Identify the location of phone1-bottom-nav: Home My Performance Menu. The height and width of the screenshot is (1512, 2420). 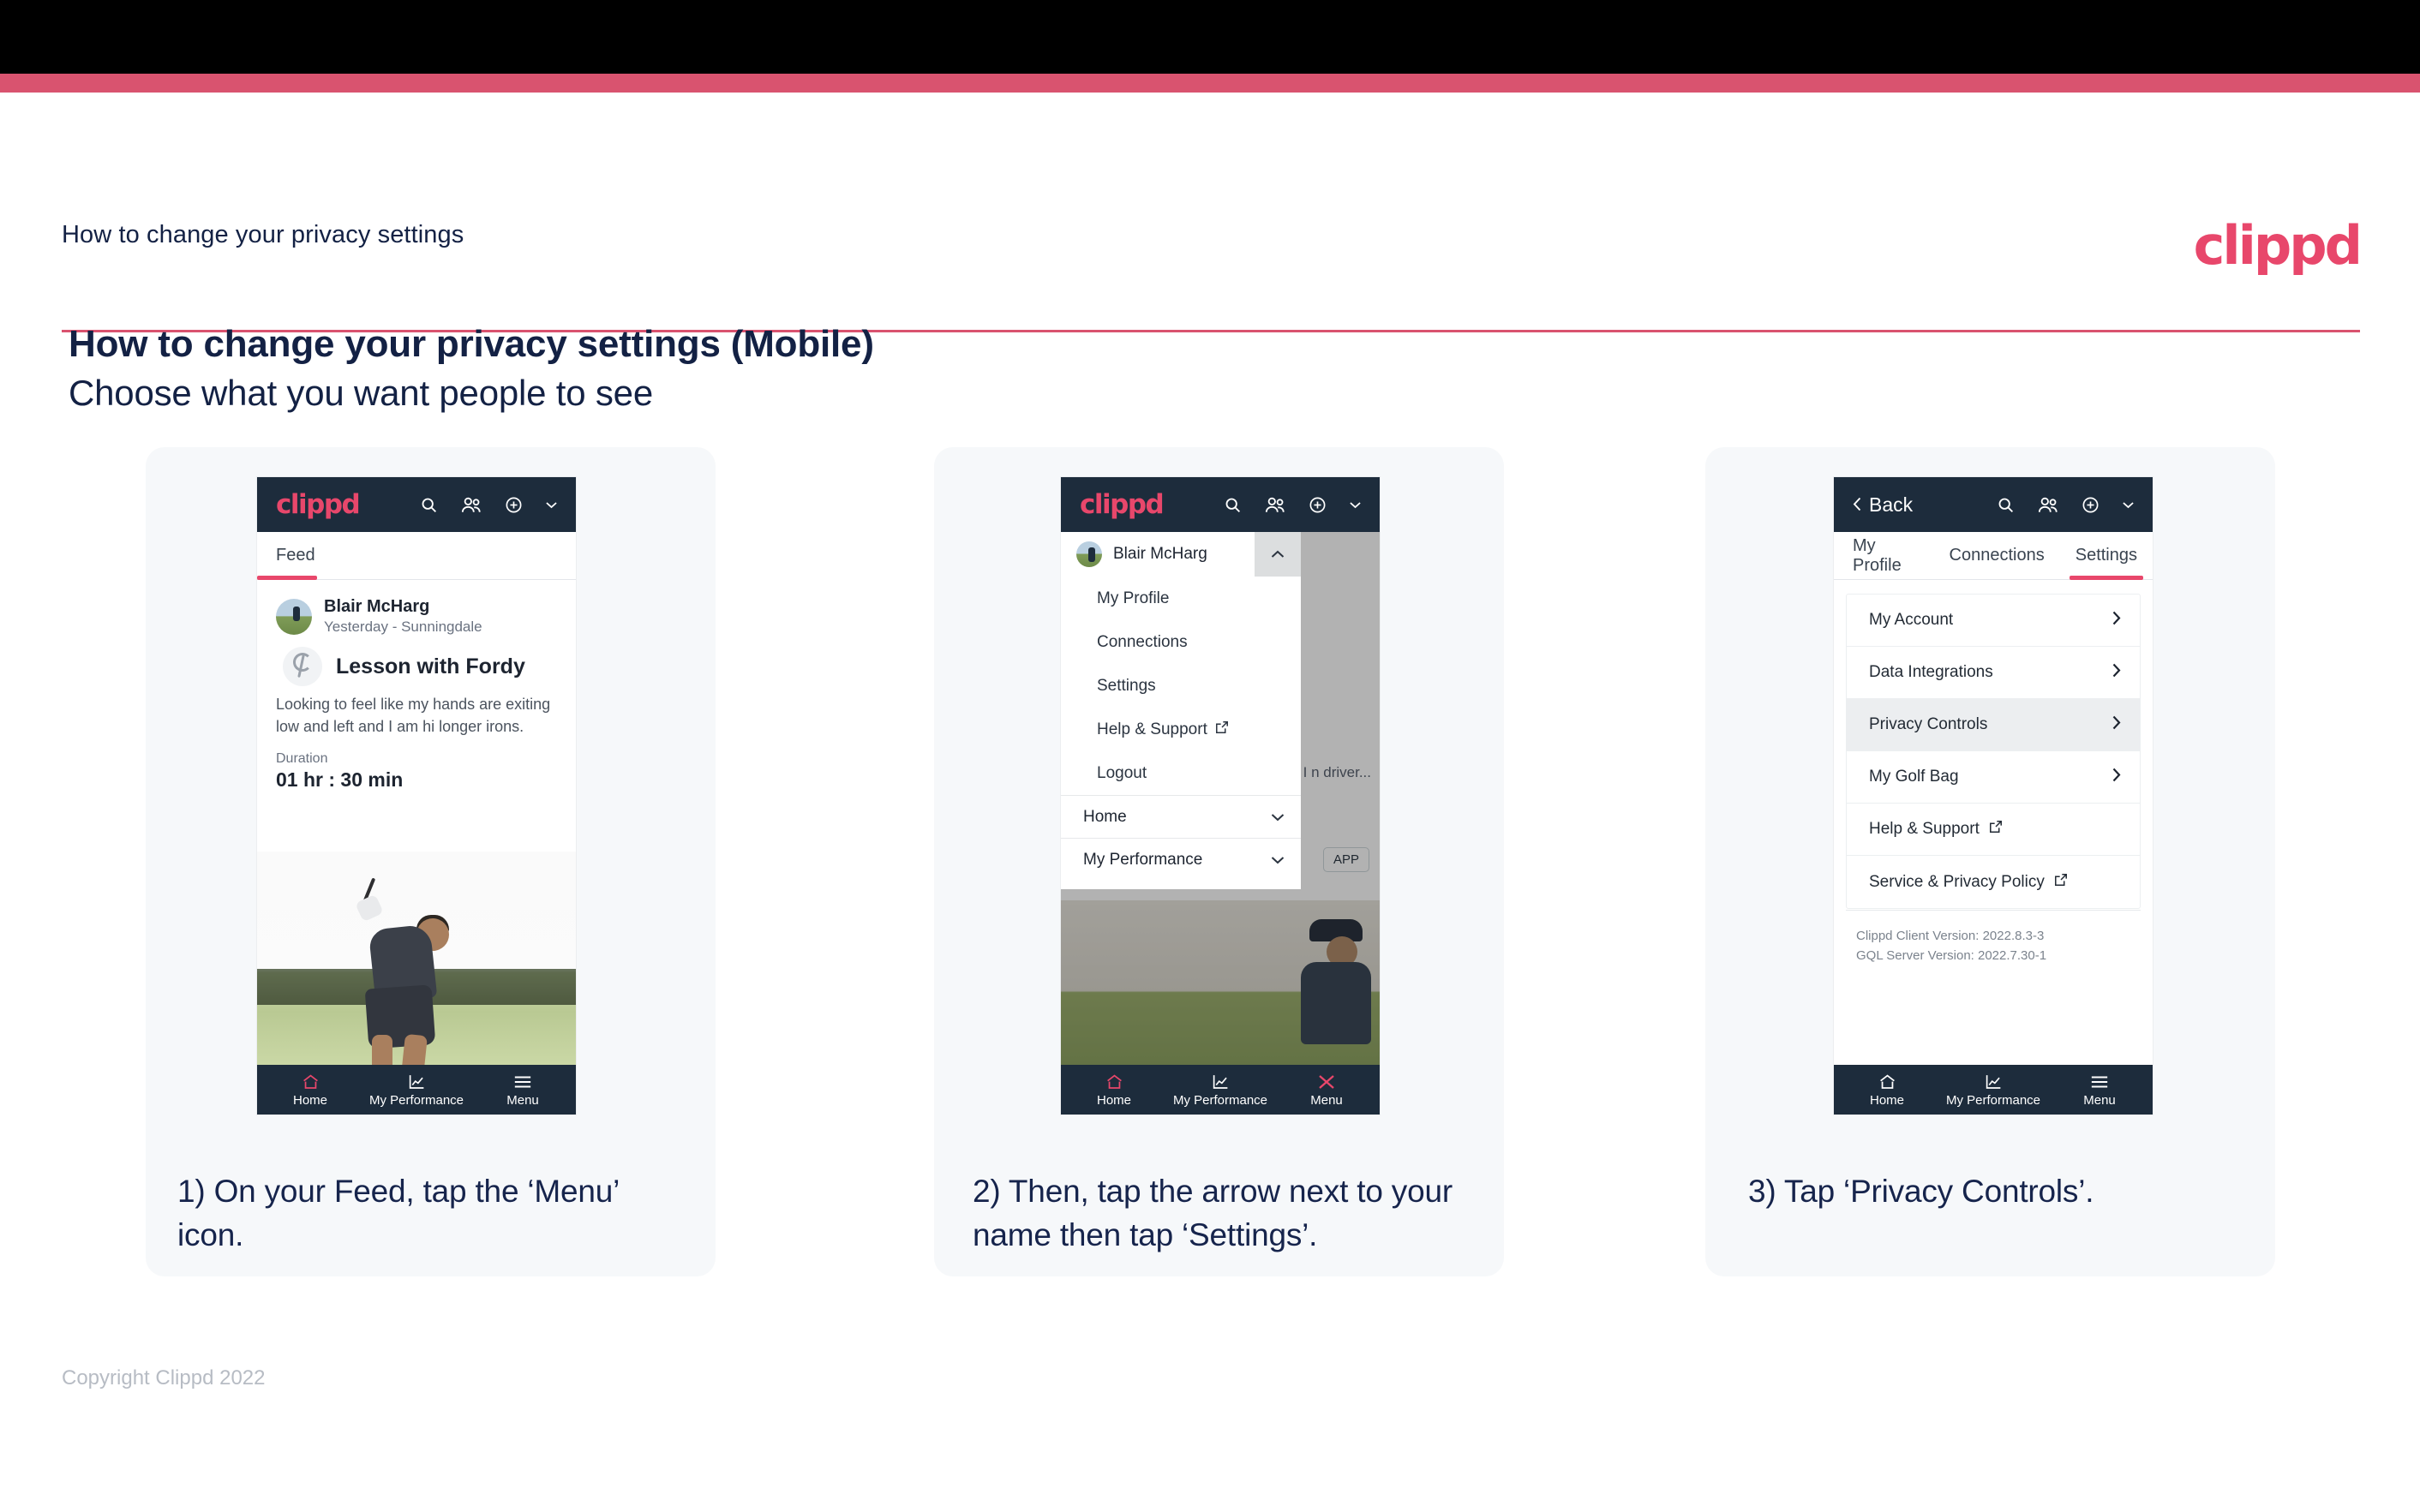
(417, 1090).